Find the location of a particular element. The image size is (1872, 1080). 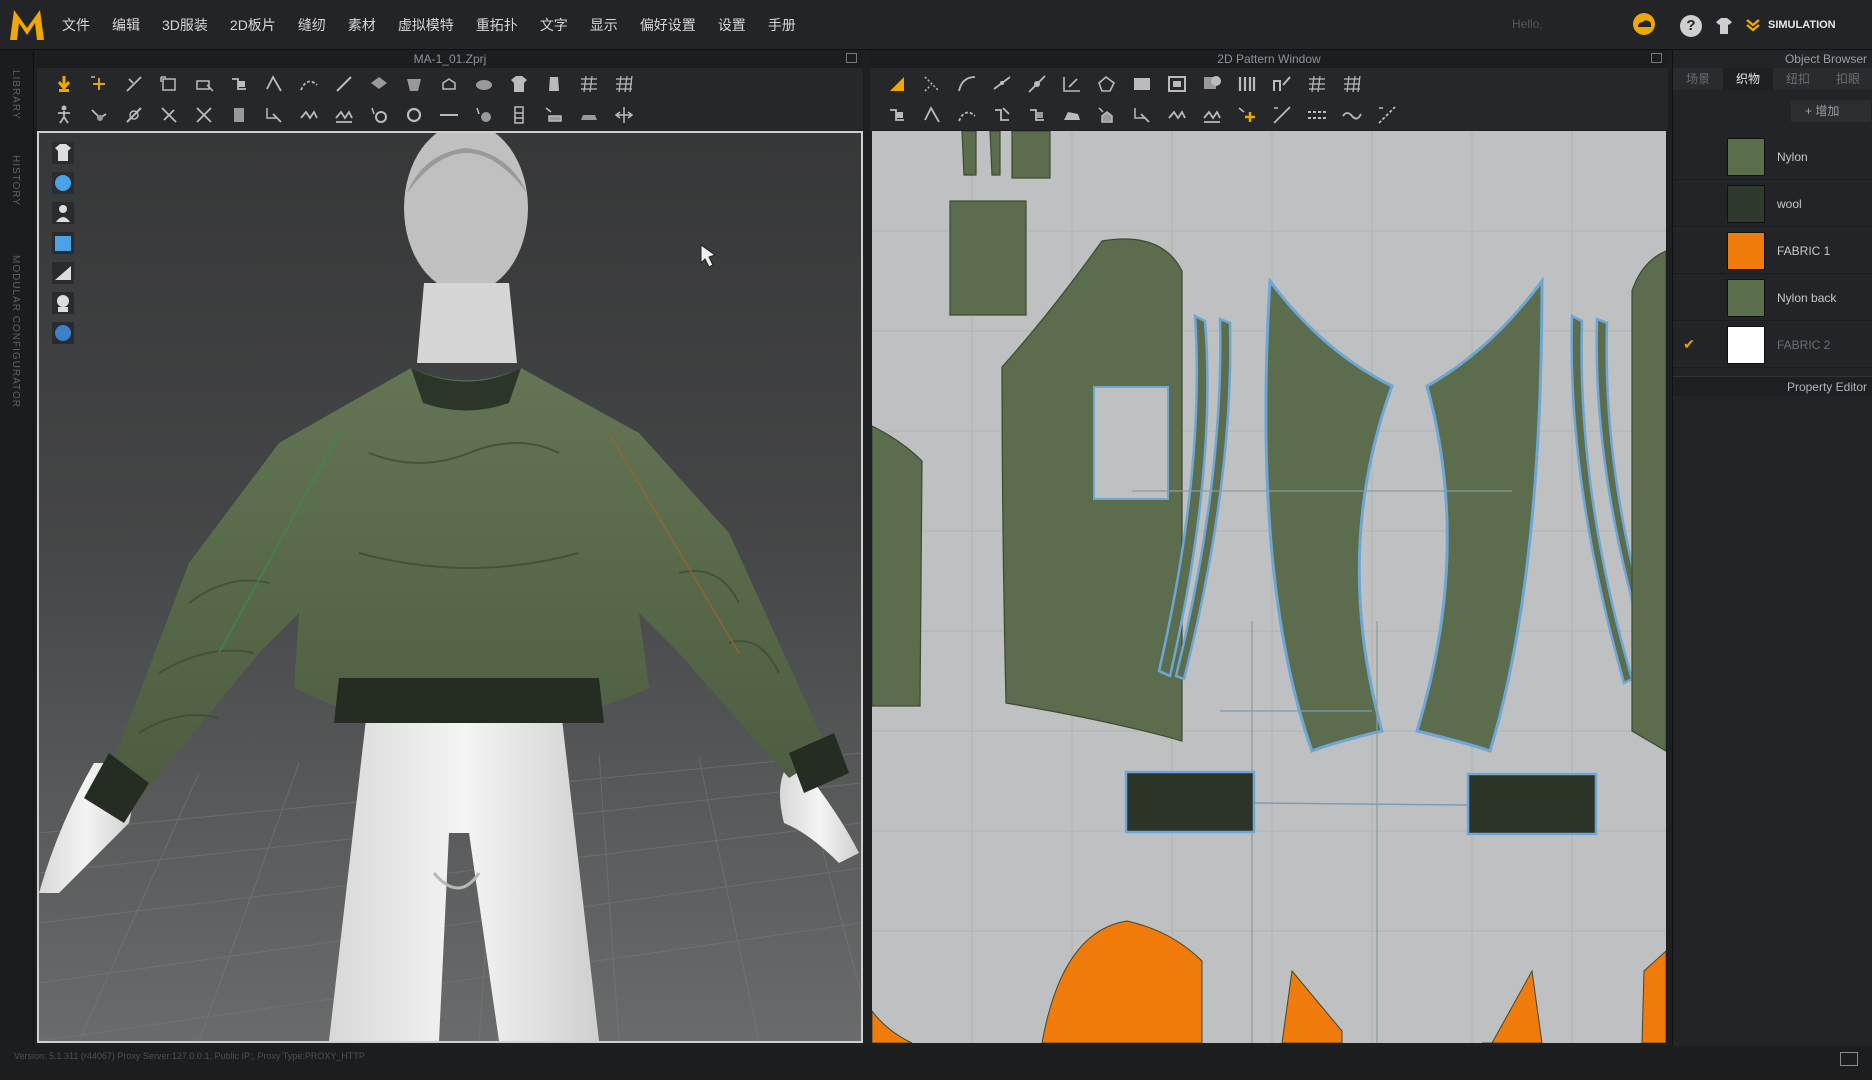

tab-buttons: 纽扣 is located at coordinates (1798, 79).